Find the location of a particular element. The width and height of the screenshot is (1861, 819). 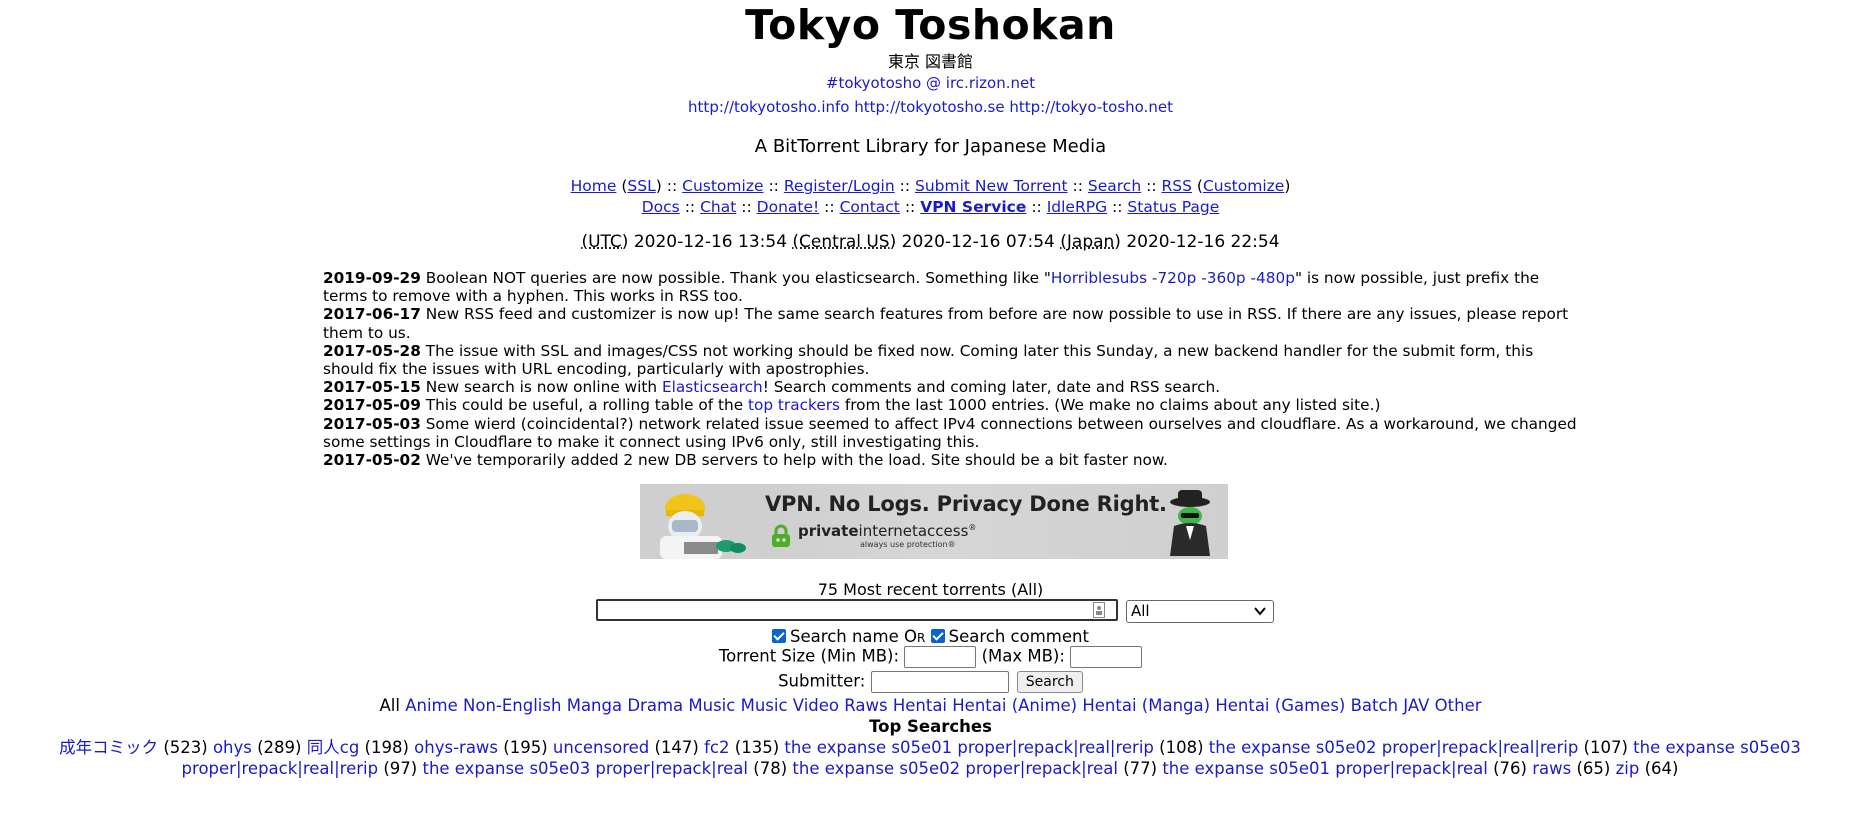

top-search-count: (97) is located at coordinates (400, 768).